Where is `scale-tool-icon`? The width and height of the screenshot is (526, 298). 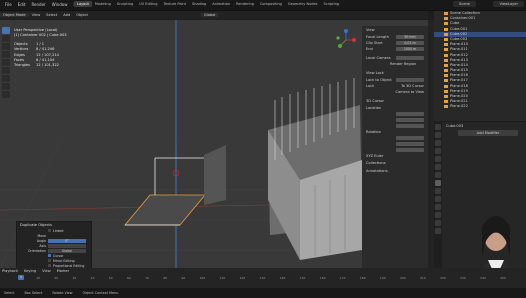 scale-tool-icon is located at coordinates (6, 62).